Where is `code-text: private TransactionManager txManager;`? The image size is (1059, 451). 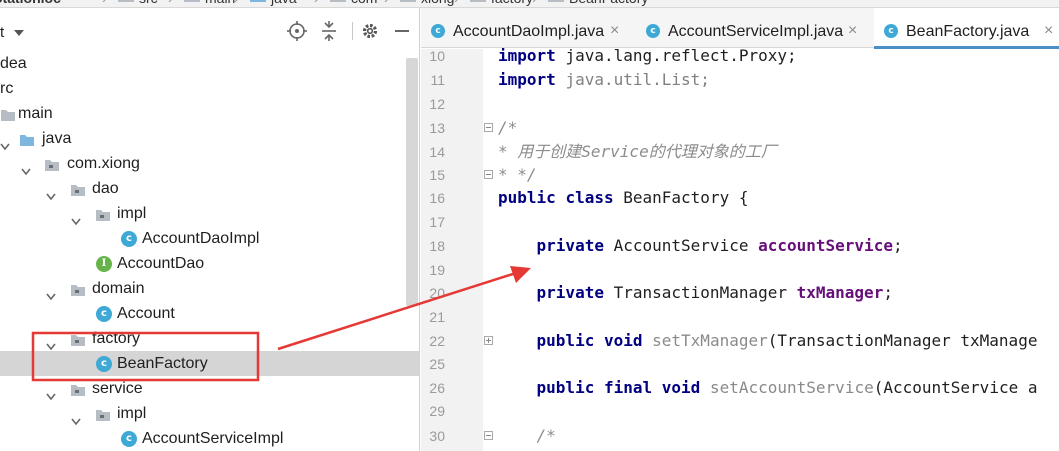
code-text: private TransactionManager txManager; is located at coordinates (714, 292).